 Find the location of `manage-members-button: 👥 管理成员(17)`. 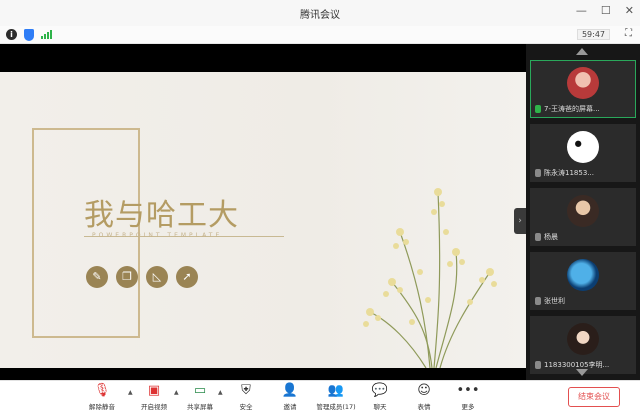

manage-members-button: 👥 管理成员(17) is located at coordinates (336, 397).